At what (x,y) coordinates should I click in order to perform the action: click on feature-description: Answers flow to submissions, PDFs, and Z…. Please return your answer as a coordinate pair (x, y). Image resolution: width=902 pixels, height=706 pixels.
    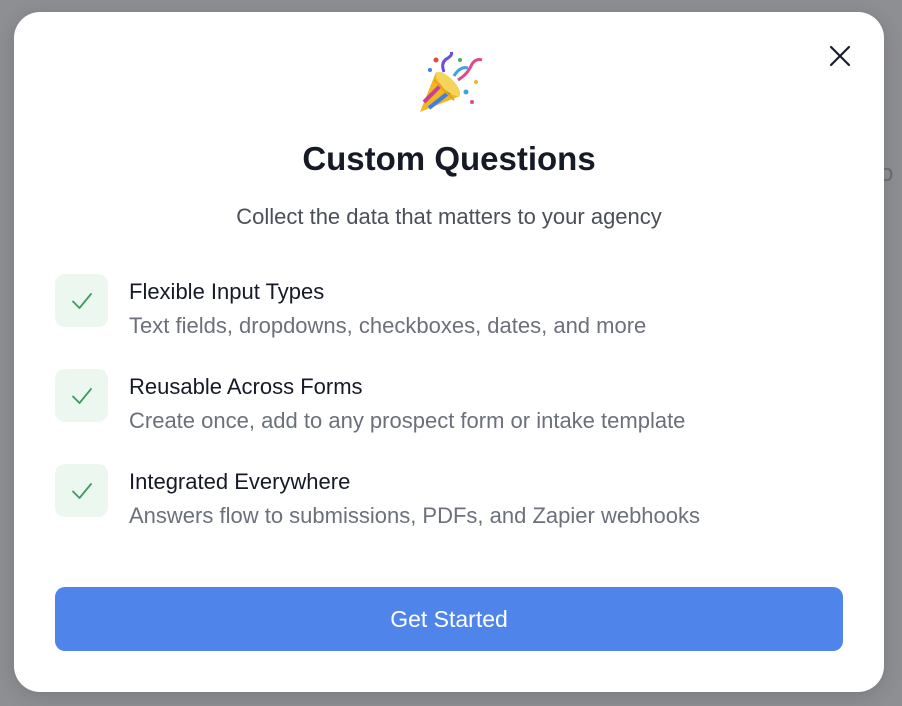
    Looking at the image, I should click on (415, 515).